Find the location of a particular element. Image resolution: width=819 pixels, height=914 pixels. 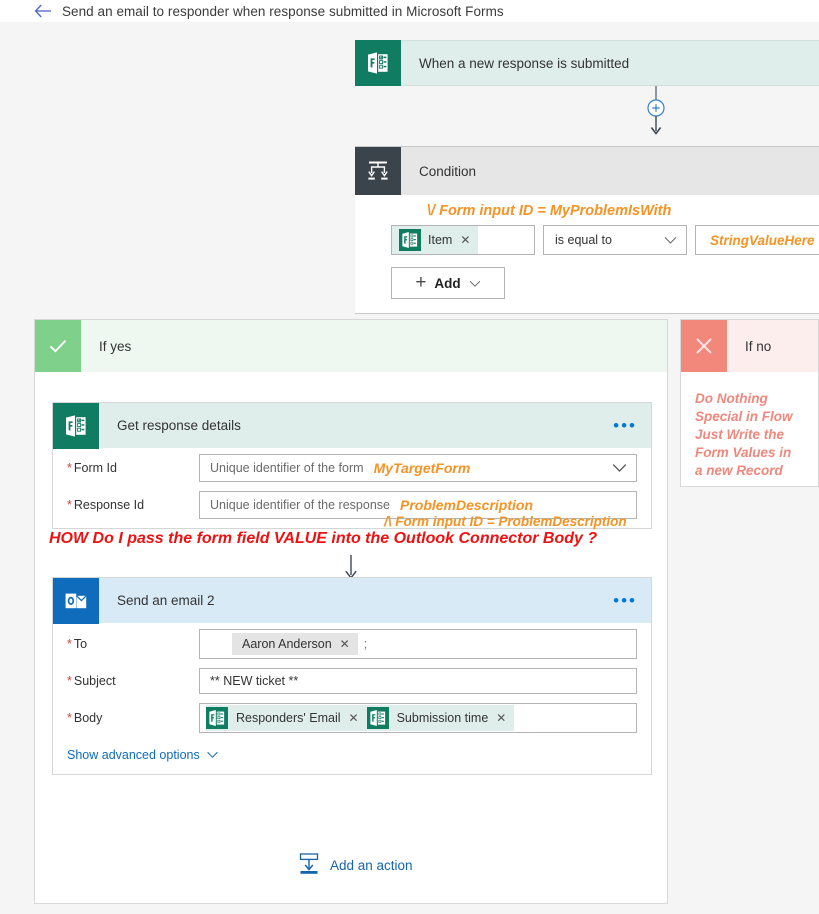

dynamic-content-token-responders-email: Responders' Email ✕ is located at coordinates (286, 718).